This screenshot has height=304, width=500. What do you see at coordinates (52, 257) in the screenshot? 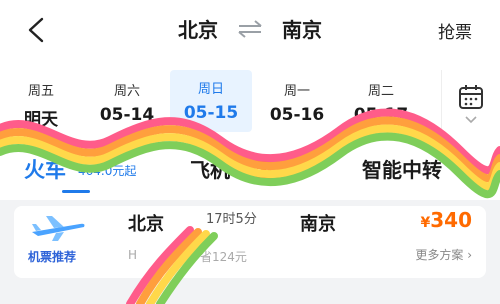
I see `flight-recommend-label: 机票推荐` at bounding box center [52, 257].